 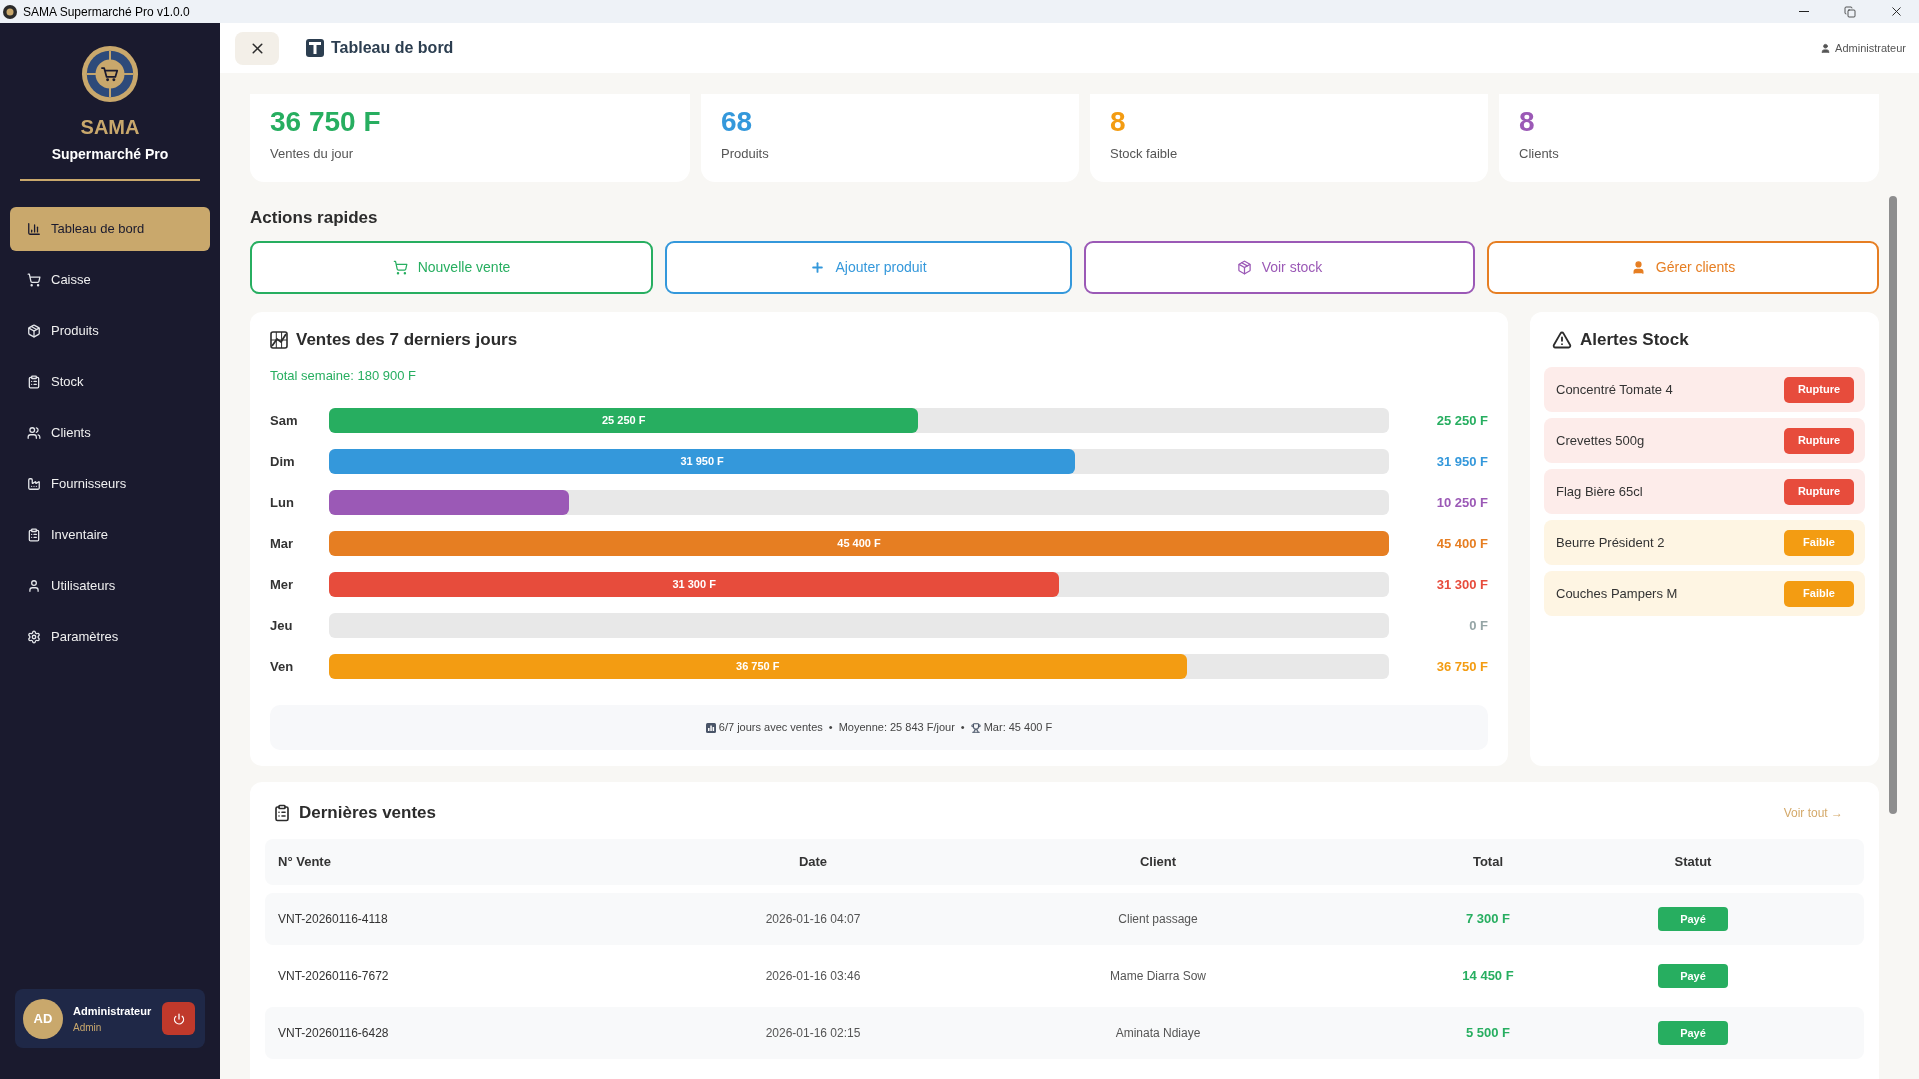 I want to click on column-header: Client, so click(x=1158, y=862).